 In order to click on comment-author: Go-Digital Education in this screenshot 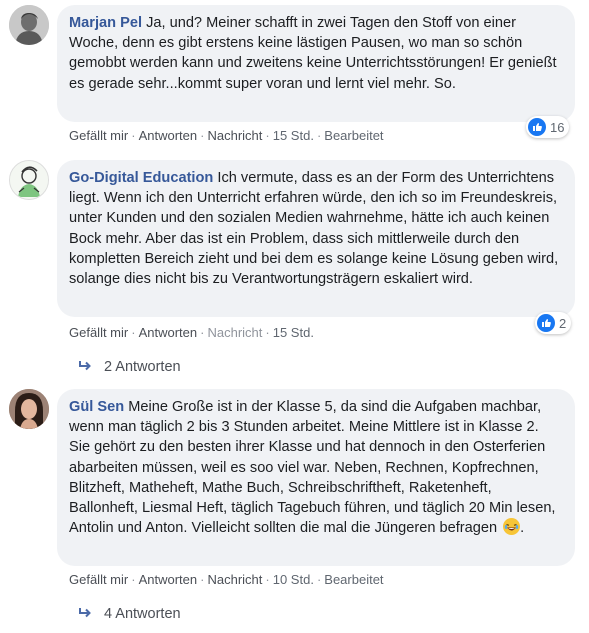, I will do `click(141, 178)`.